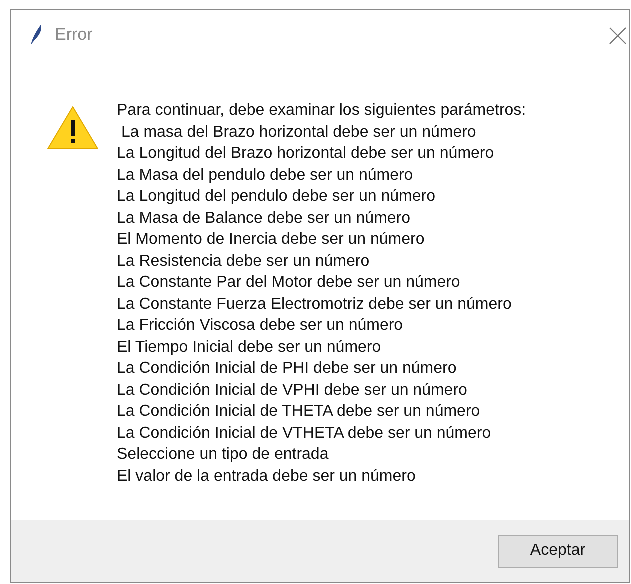 The width and height of the screenshot is (631, 584). I want to click on message-line: El Tiempo Inicial debe ser un número, so click(249, 348).